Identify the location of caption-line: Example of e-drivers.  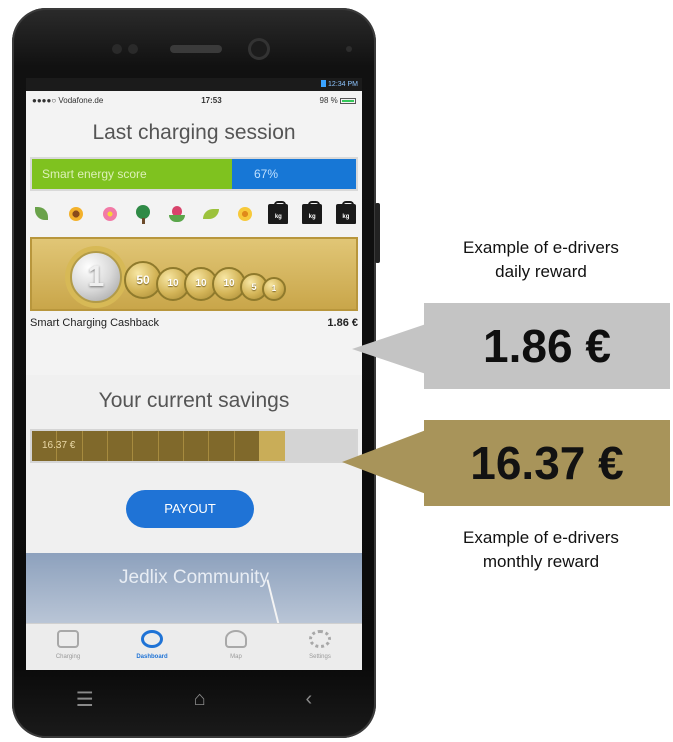
(541, 537).